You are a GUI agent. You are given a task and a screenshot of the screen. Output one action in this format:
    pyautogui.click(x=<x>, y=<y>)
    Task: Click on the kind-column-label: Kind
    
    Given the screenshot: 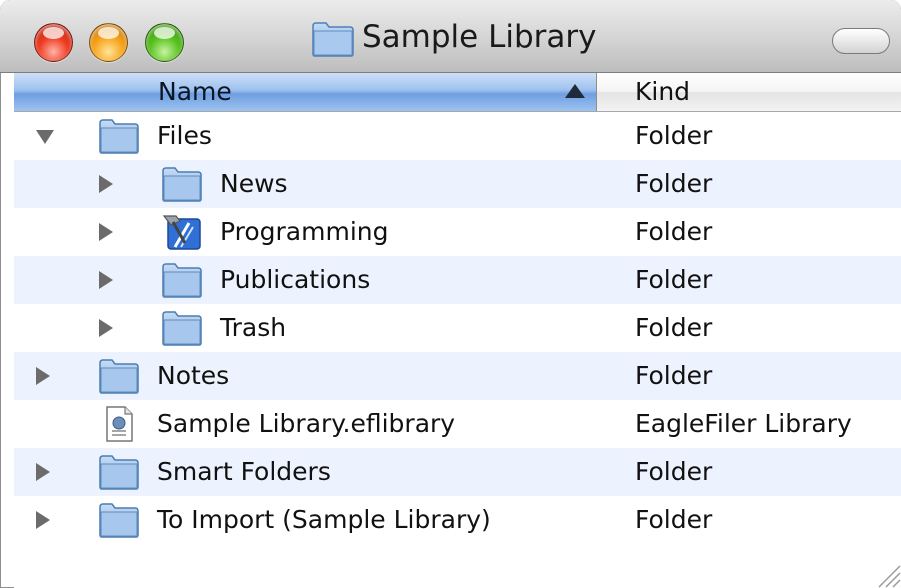 What is the action you would take?
    pyautogui.click(x=663, y=91)
    